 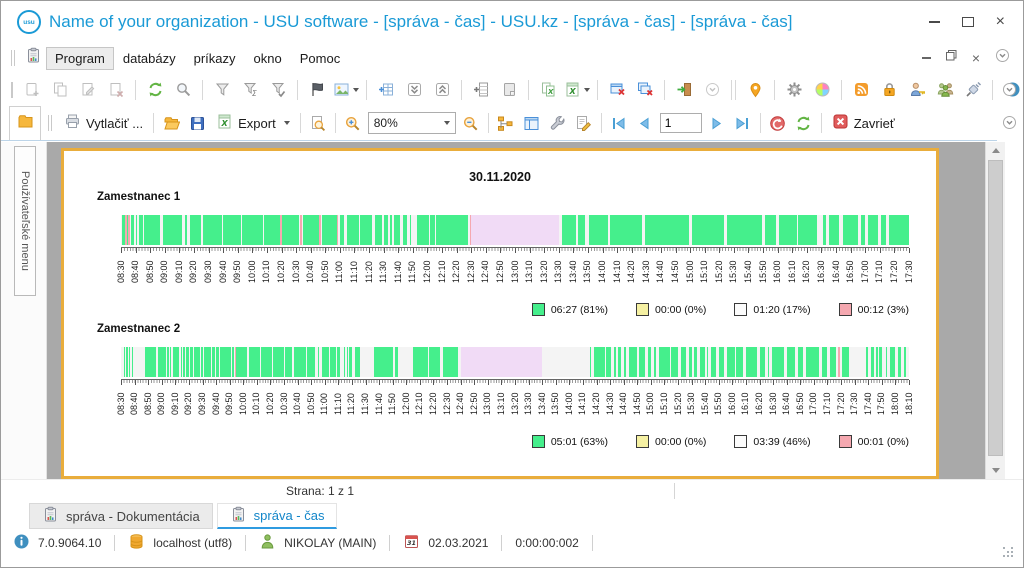 What do you see at coordinates (619, 123) in the screenshot?
I see `first-page-button` at bounding box center [619, 123].